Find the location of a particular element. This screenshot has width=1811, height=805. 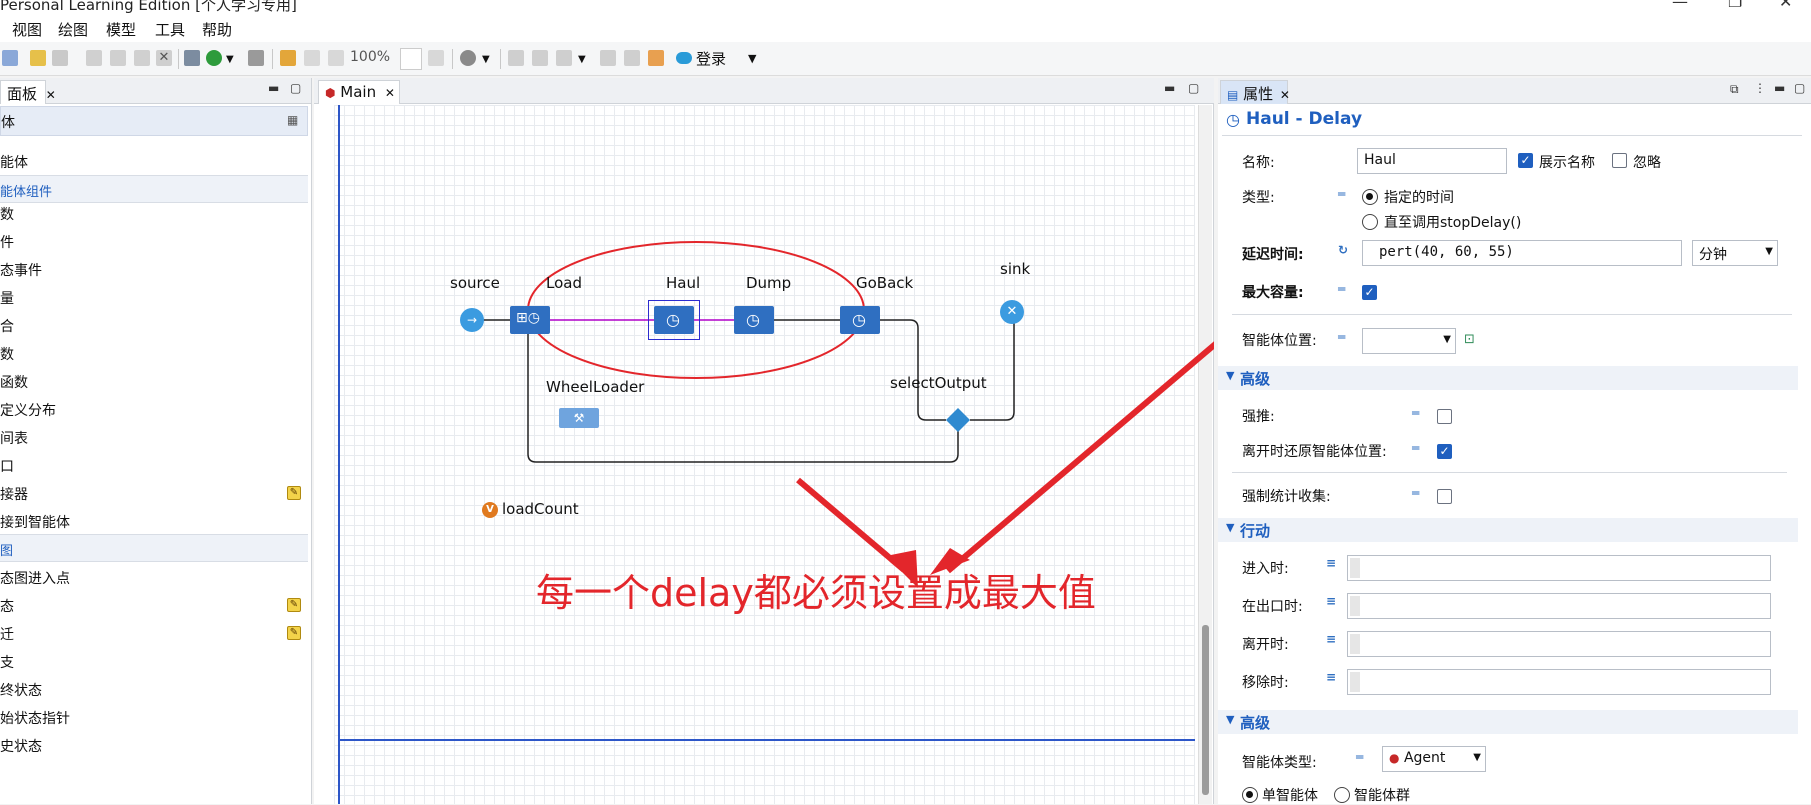

variable-icon: V is located at coordinates (490, 510).